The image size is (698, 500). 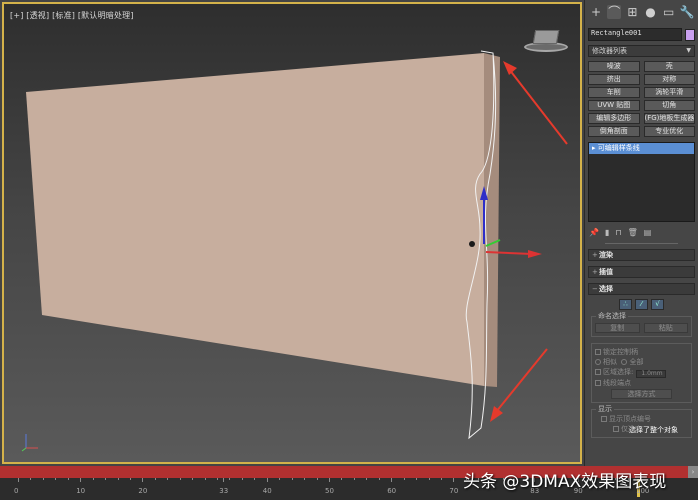 What do you see at coordinates (565, 482) in the screenshot?
I see `watermark: 头条 @3DMAX效果图表现` at bounding box center [565, 482].